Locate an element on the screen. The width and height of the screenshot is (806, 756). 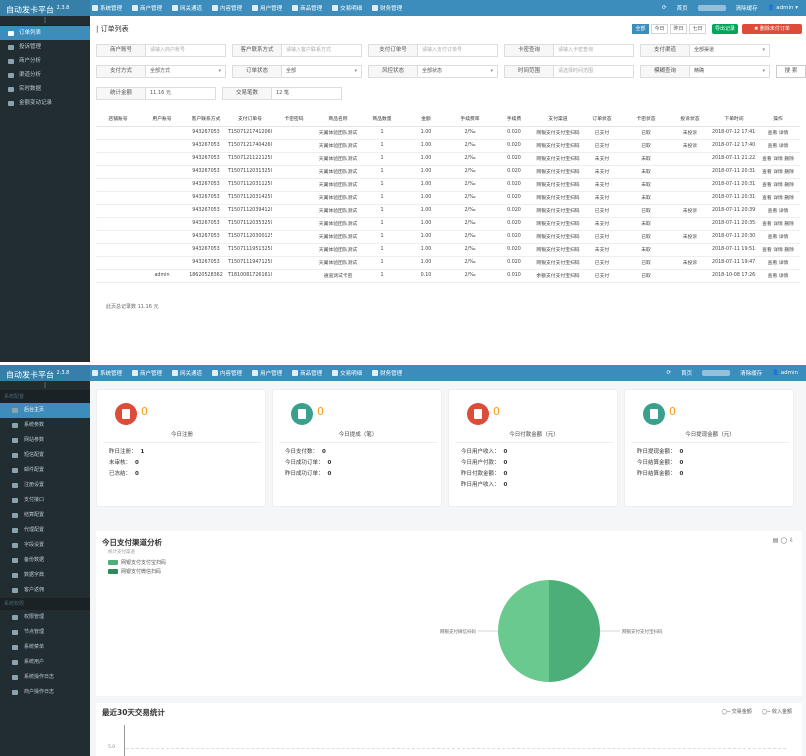
card-line-value: 0 is located at coordinates (505, 485).